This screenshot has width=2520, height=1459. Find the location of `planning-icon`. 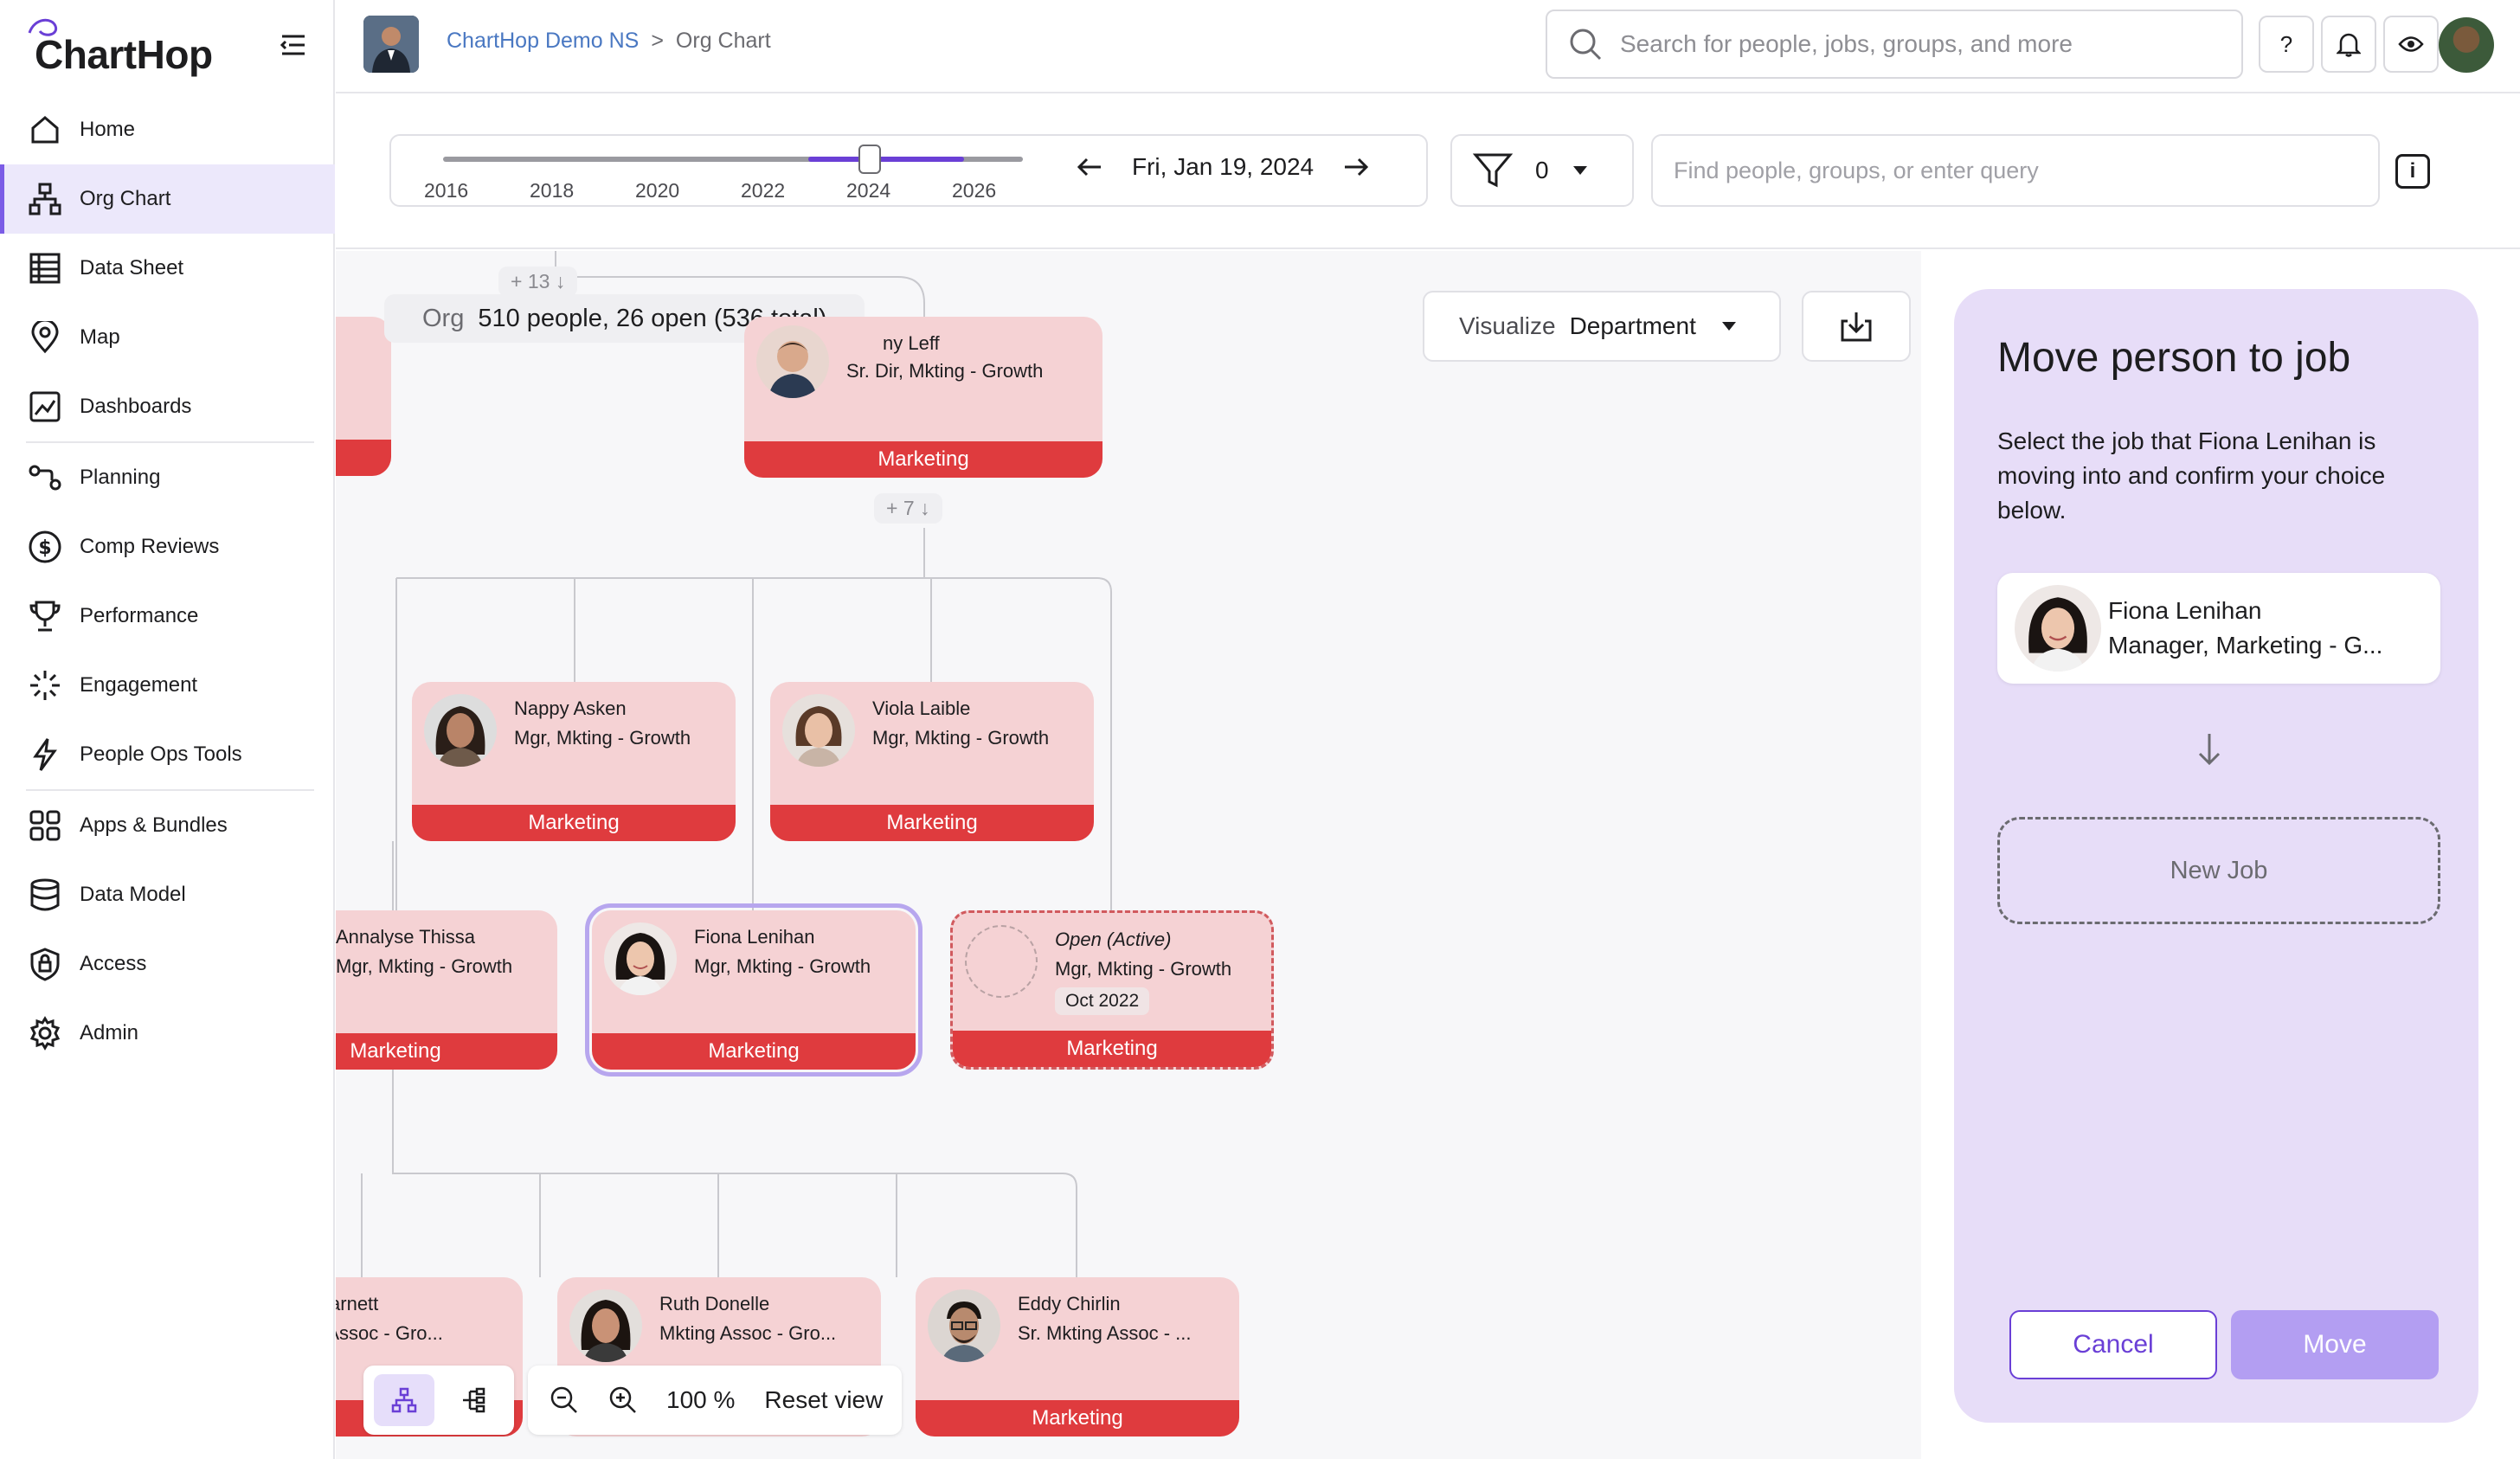

planning-icon is located at coordinates (45, 478).